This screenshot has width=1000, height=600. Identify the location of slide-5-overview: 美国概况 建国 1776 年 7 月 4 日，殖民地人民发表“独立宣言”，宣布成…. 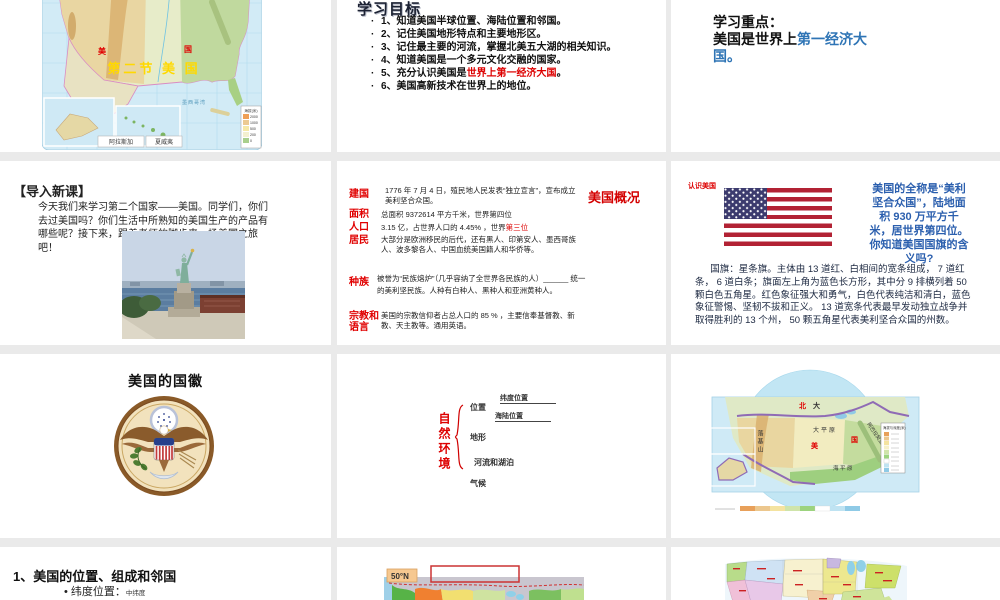
(501, 253).